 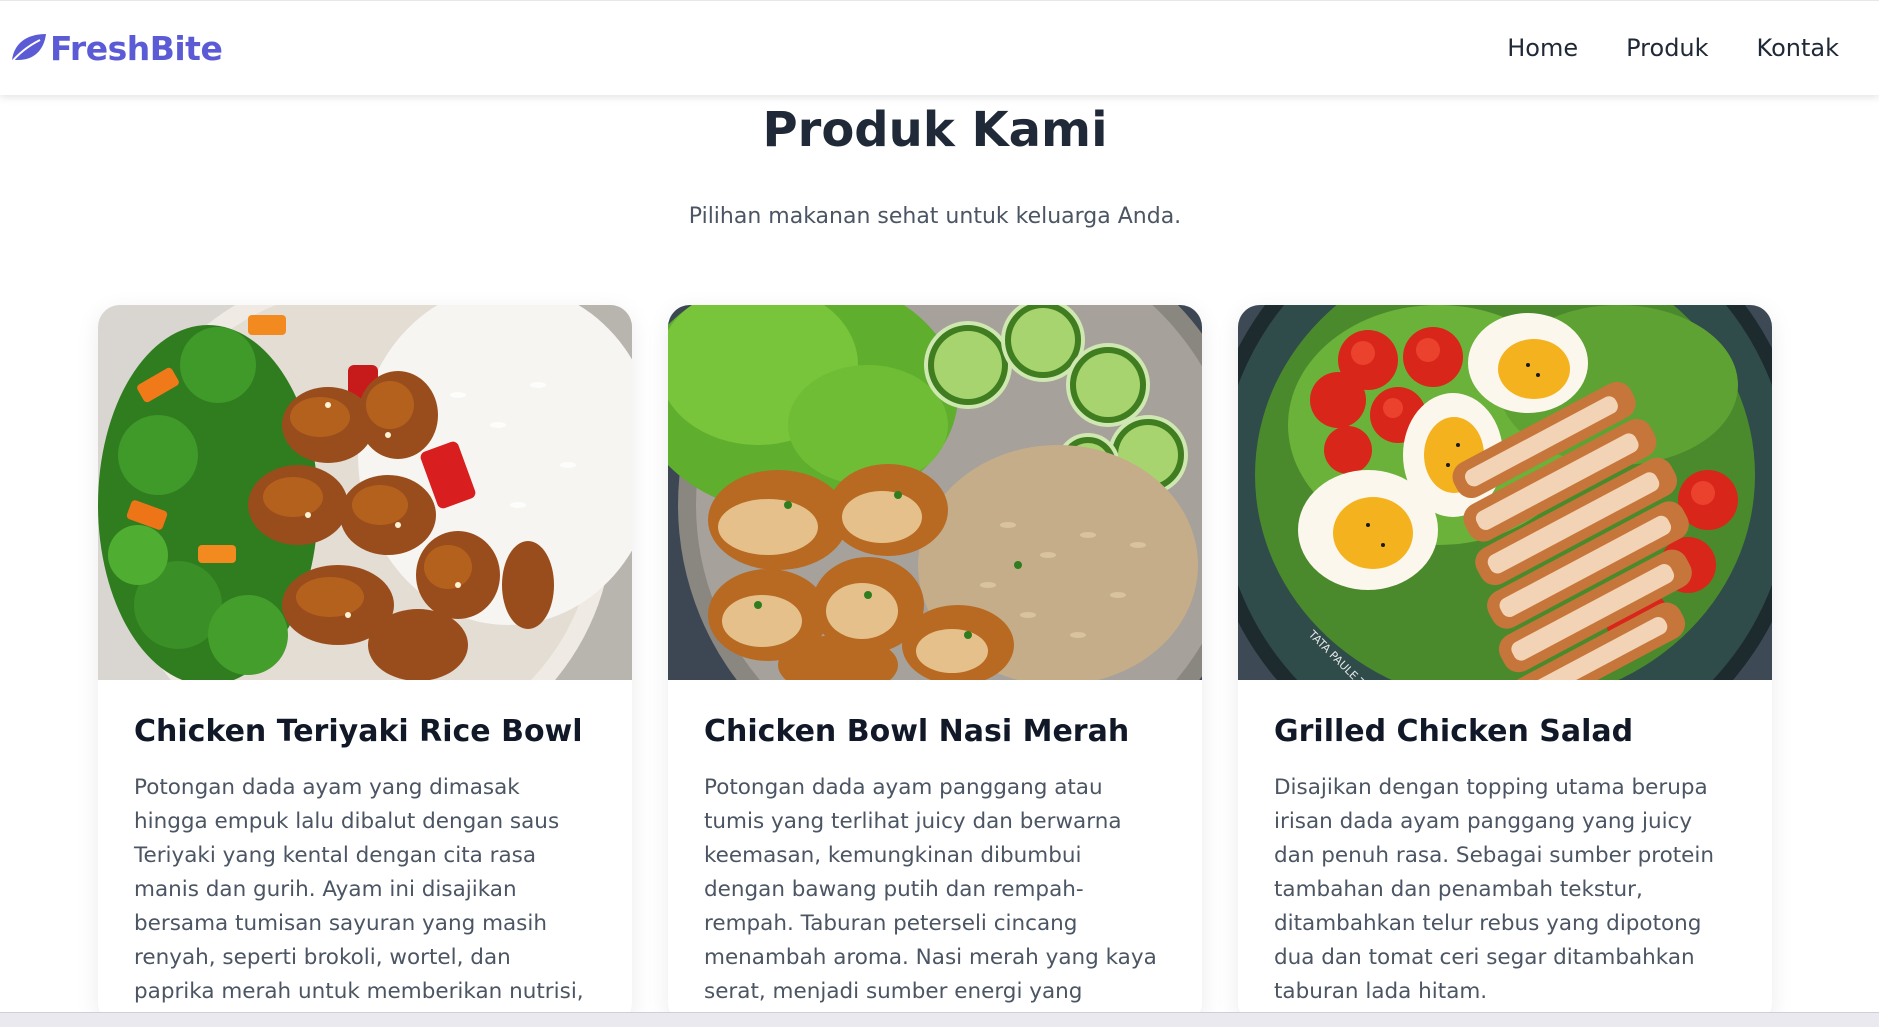 What do you see at coordinates (27, 49) in the screenshot?
I see `leaf-icon` at bounding box center [27, 49].